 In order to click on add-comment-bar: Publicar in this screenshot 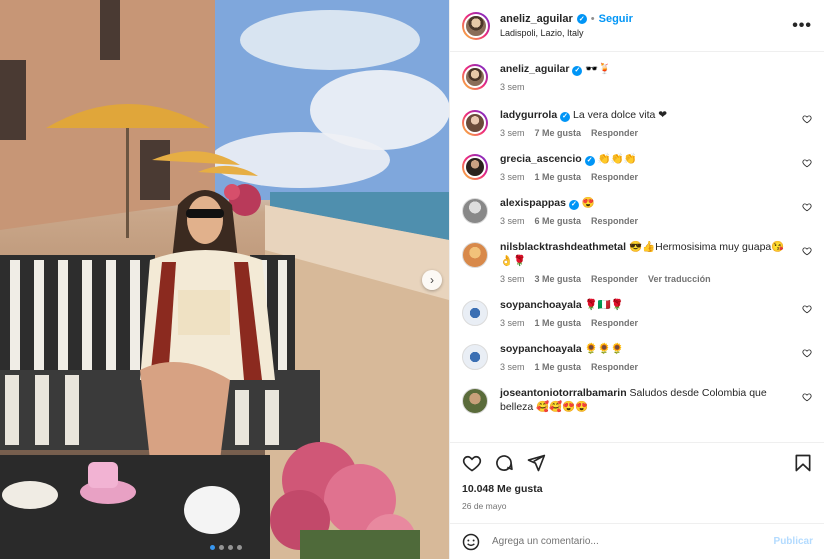, I will do `click(637, 541)`.